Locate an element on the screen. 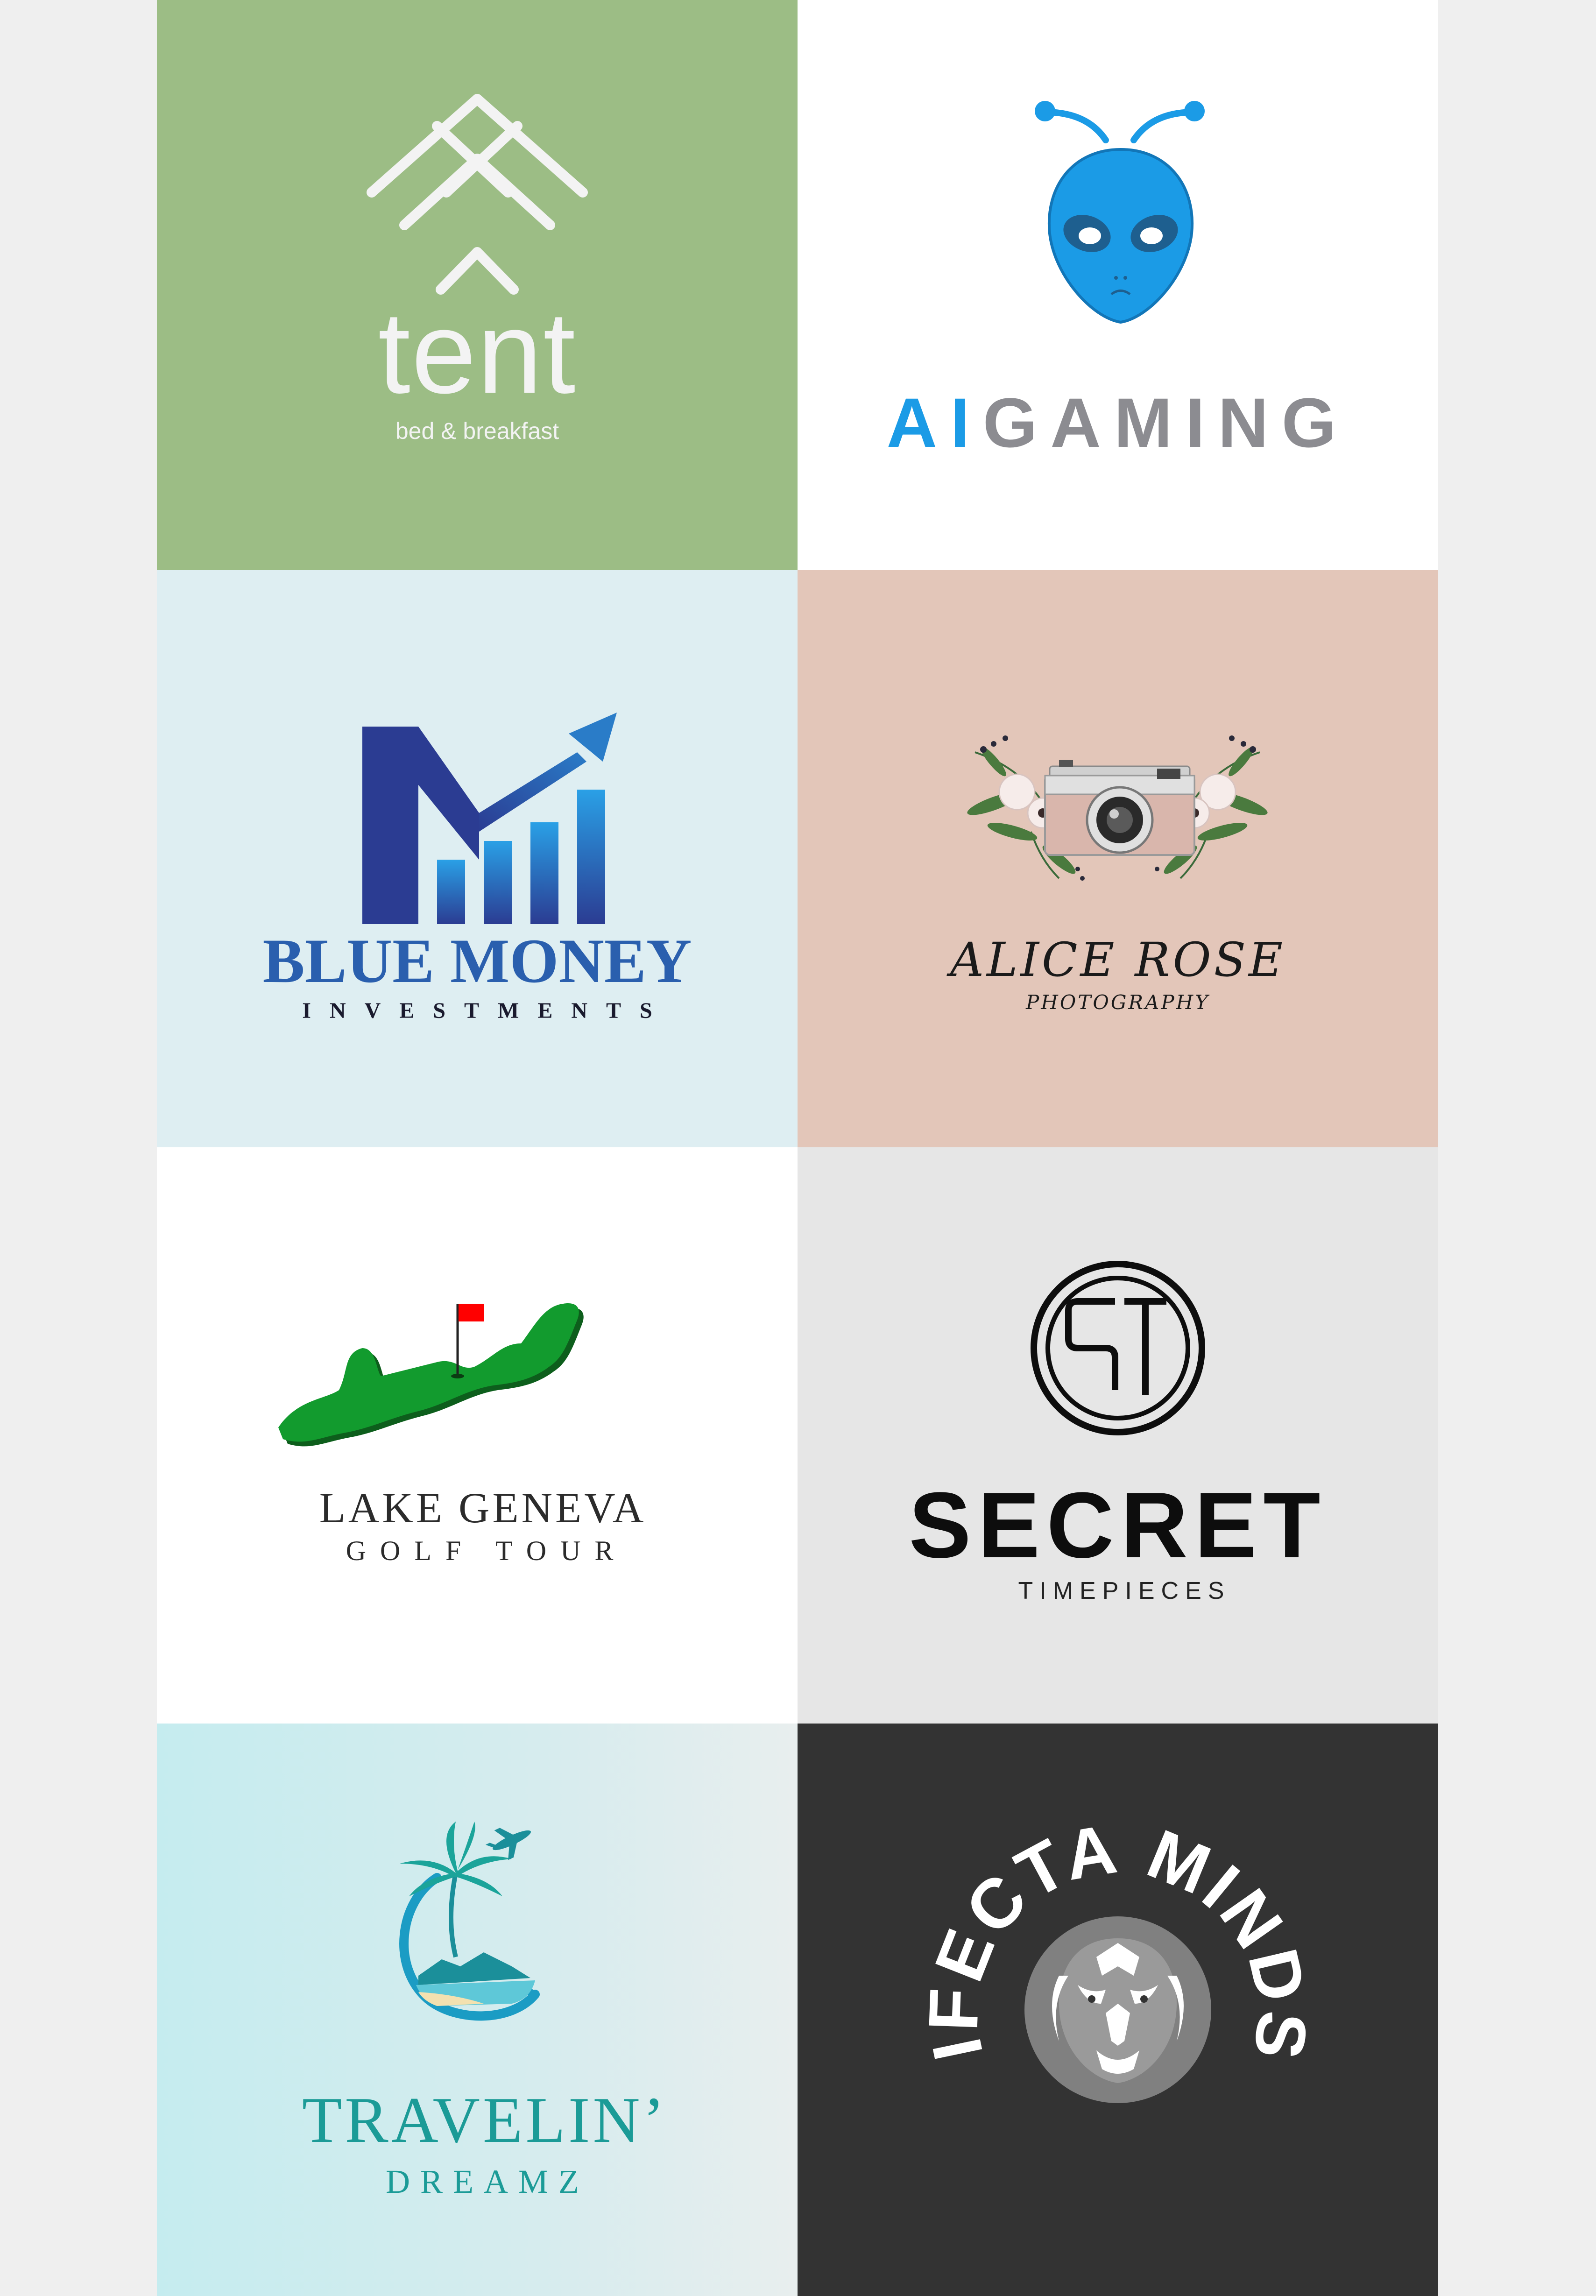  brand-tagline: TIMEPIECES is located at coordinates (1124, 1590).